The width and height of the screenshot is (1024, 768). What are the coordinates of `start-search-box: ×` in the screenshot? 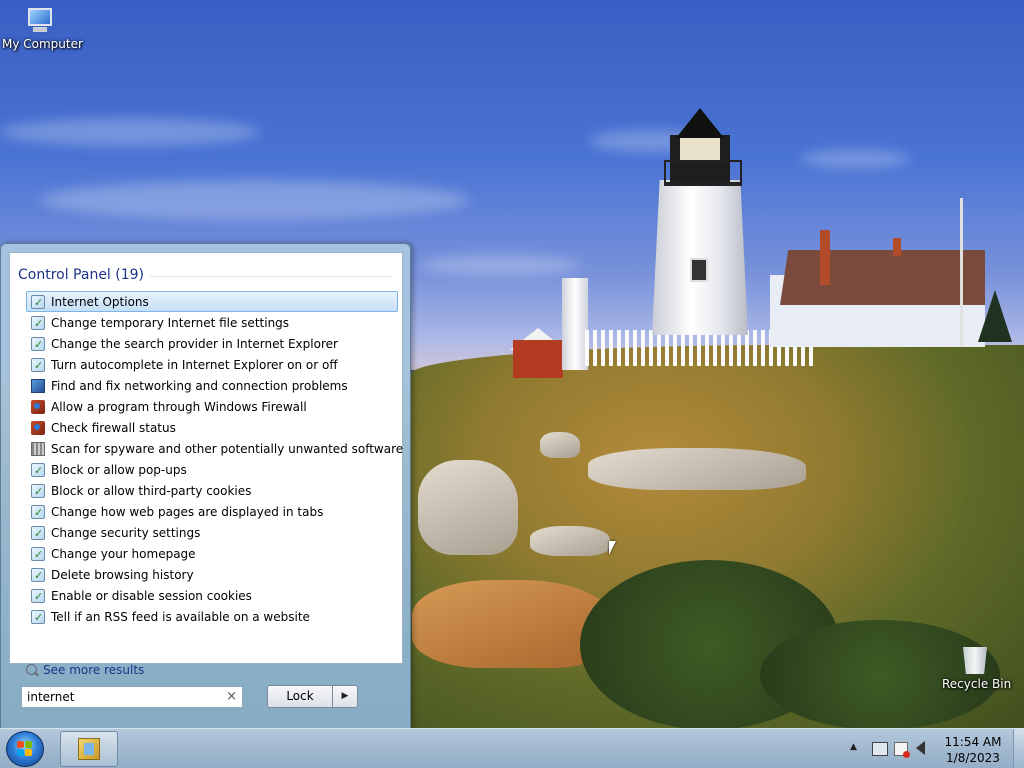 It's located at (132, 697).